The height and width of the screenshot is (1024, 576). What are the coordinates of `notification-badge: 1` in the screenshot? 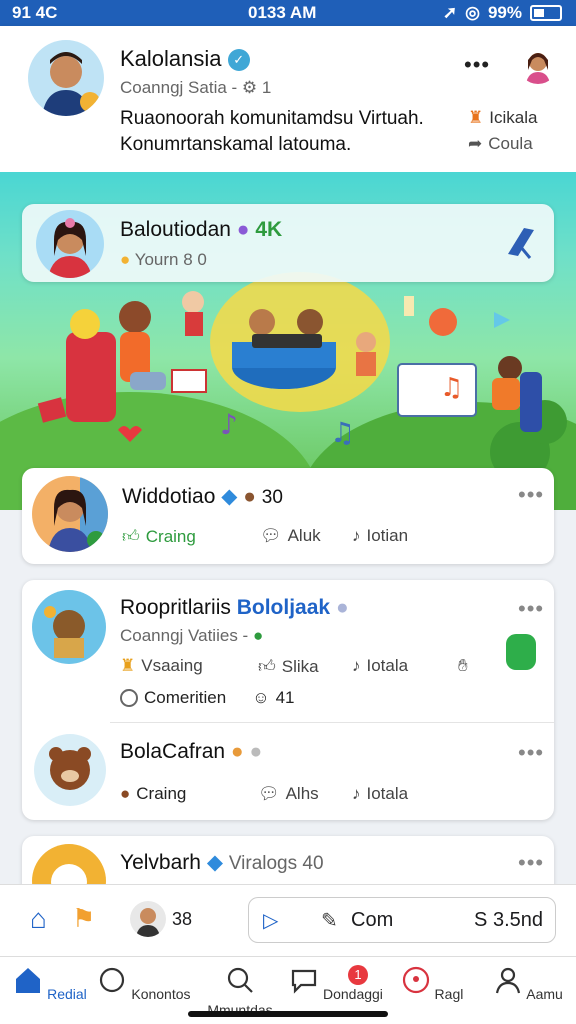 It's located at (358, 975).